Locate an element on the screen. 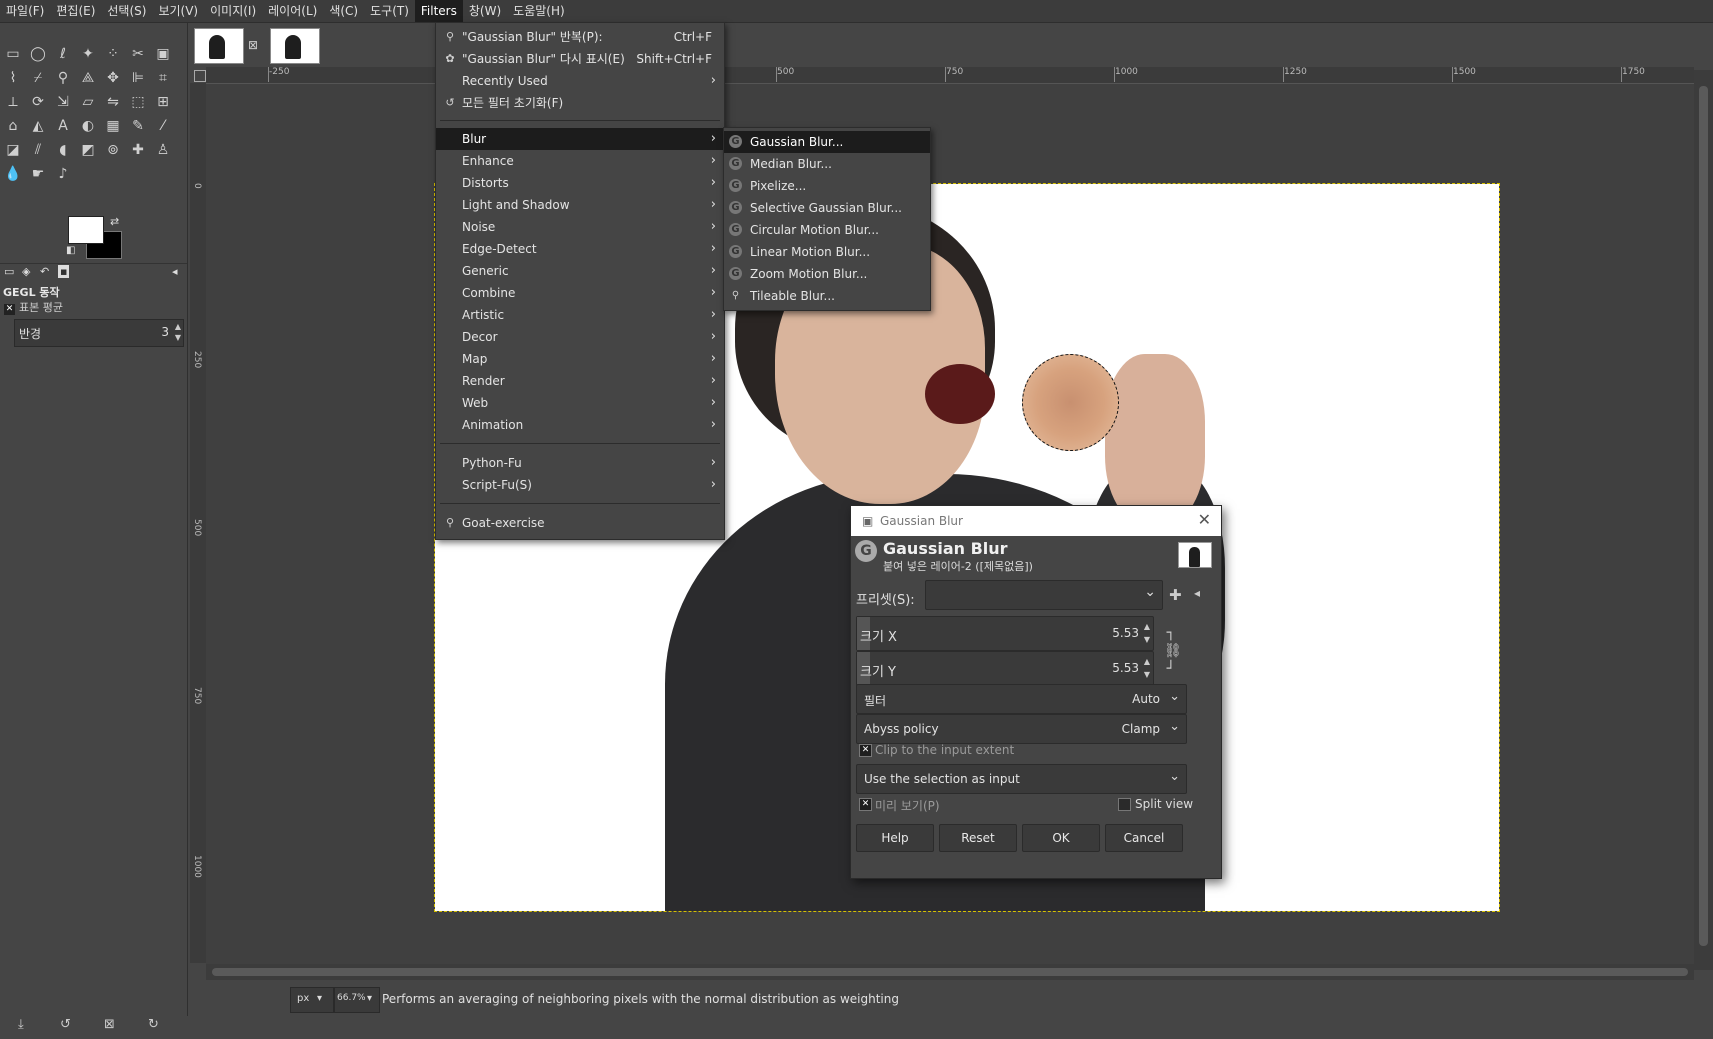 This screenshot has height=1039, width=1713. add-preset-icon: ✚ is located at coordinates (1175, 595).